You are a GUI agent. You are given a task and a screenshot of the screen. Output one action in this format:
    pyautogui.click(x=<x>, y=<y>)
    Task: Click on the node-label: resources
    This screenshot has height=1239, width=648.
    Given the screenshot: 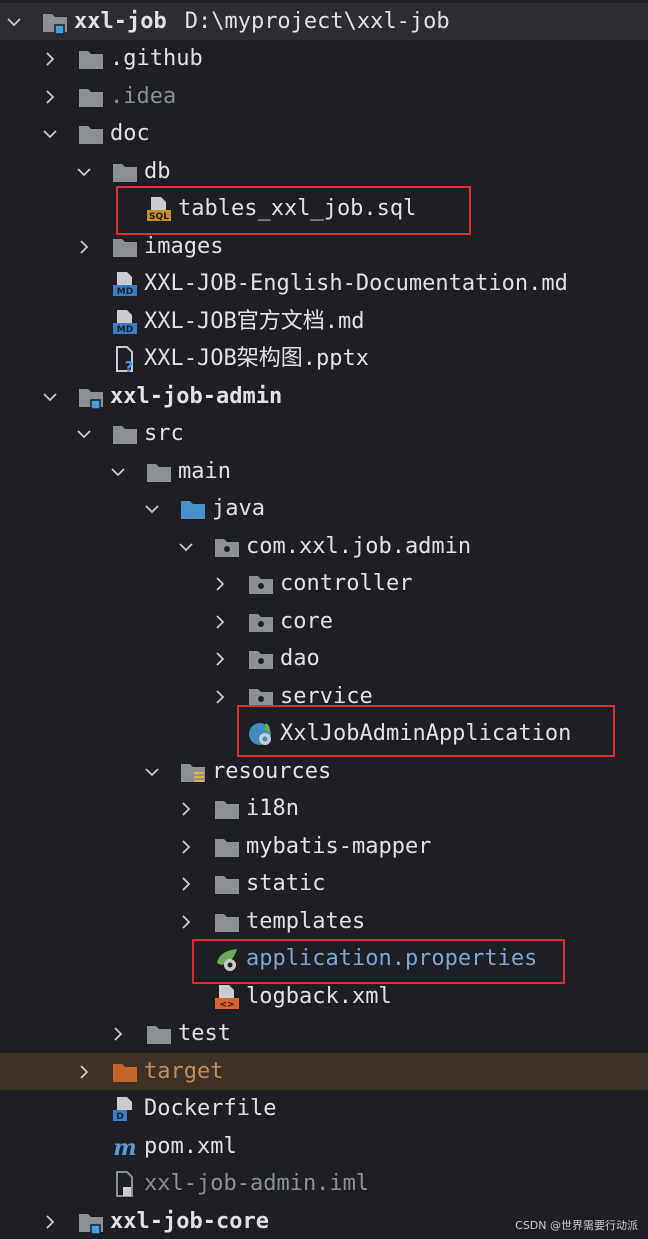 What is the action you would take?
    pyautogui.click(x=272, y=771)
    